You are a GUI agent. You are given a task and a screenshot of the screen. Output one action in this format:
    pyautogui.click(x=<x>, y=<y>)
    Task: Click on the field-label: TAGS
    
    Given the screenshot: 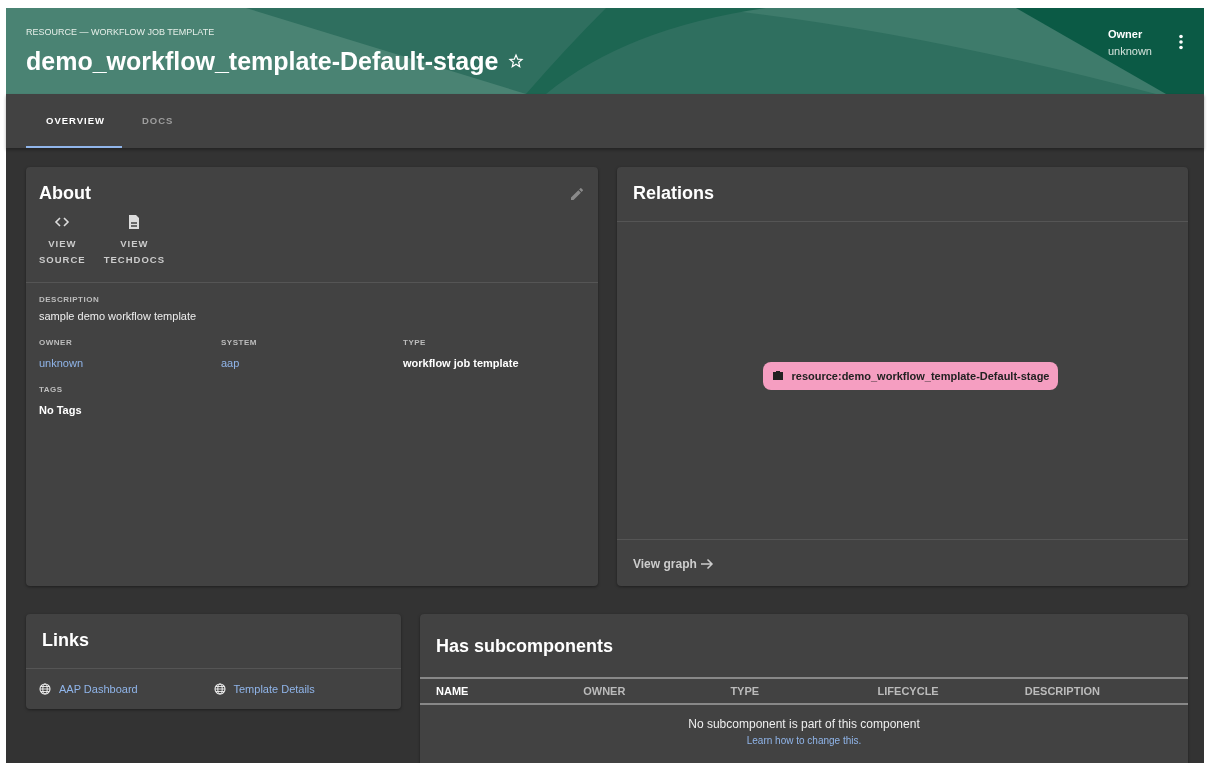 What is the action you would take?
    pyautogui.click(x=51, y=389)
    